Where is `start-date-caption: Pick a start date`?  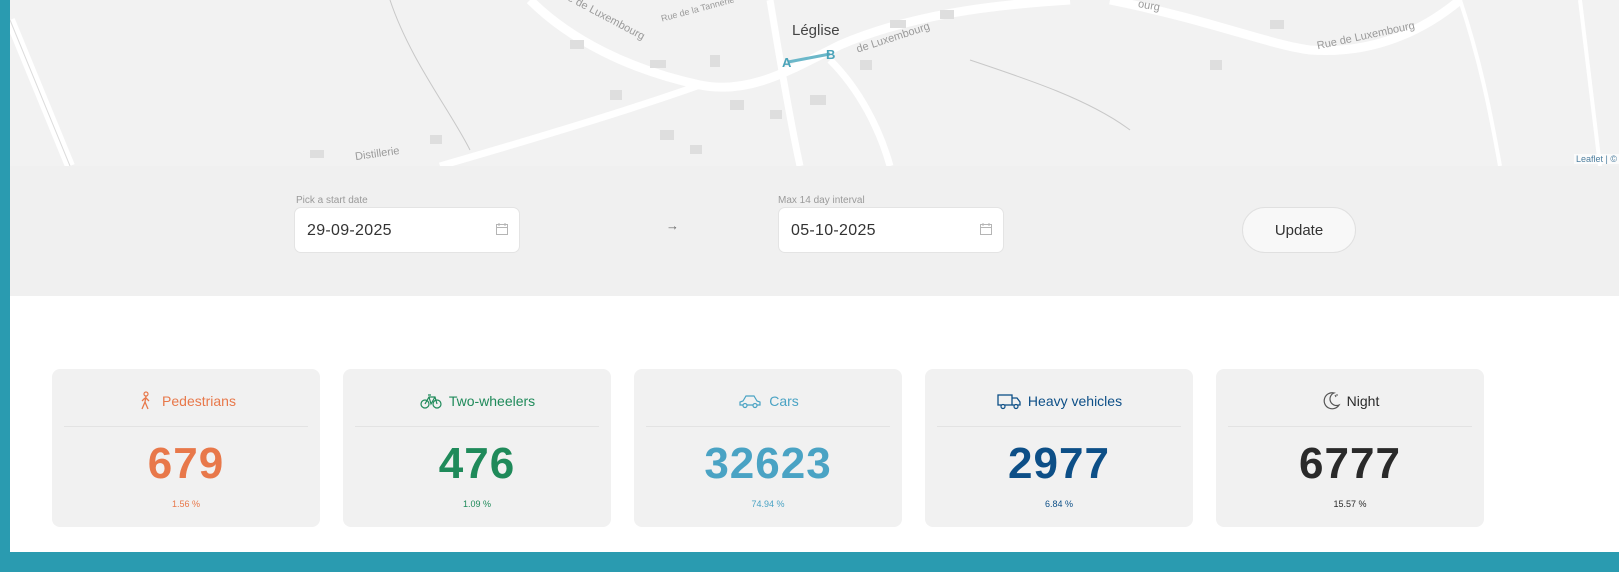 start-date-caption: Pick a start date is located at coordinates (332, 200).